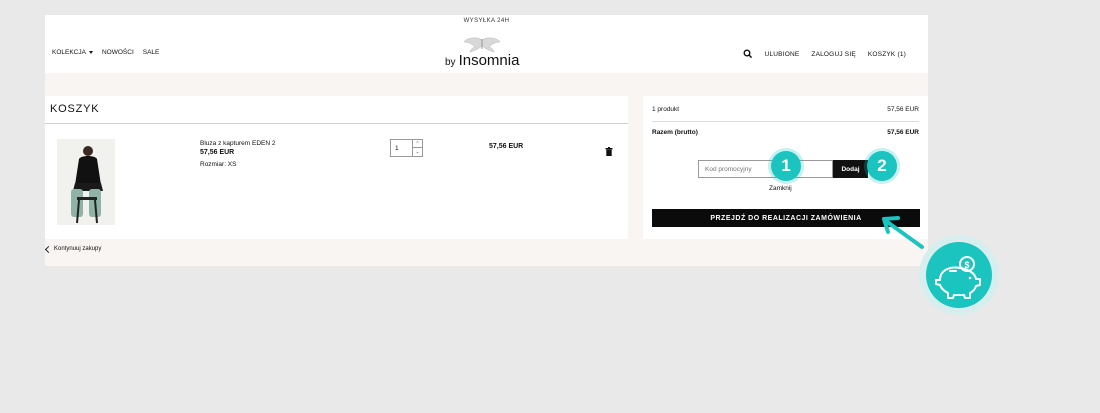 Image resolution: width=1100 pixels, height=413 pixels. What do you see at coordinates (78, 249) in the screenshot?
I see `continue-label: Kontynuuj zakupy` at bounding box center [78, 249].